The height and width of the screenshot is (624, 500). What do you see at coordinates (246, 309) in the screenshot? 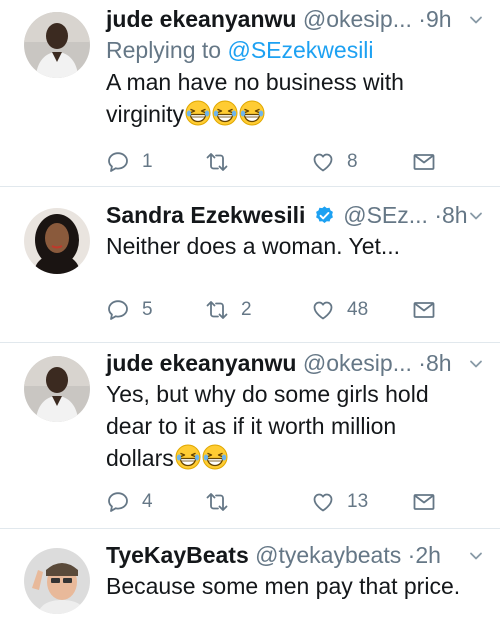
I see `retweet-count: 2` at bounding box center [246, 309].